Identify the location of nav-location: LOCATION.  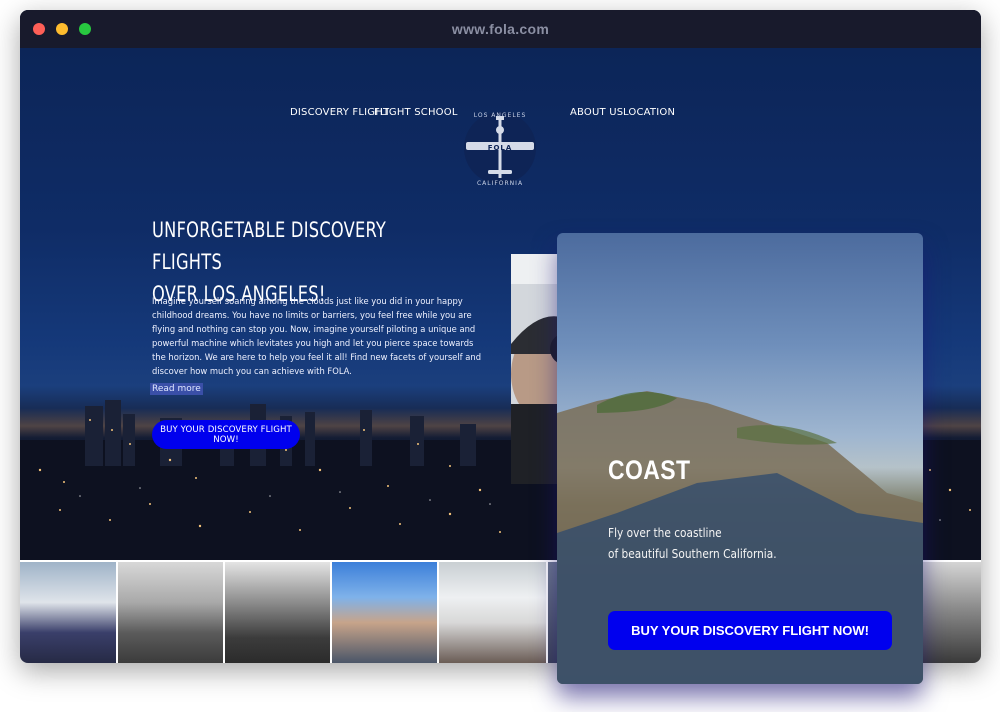
(649, 112).